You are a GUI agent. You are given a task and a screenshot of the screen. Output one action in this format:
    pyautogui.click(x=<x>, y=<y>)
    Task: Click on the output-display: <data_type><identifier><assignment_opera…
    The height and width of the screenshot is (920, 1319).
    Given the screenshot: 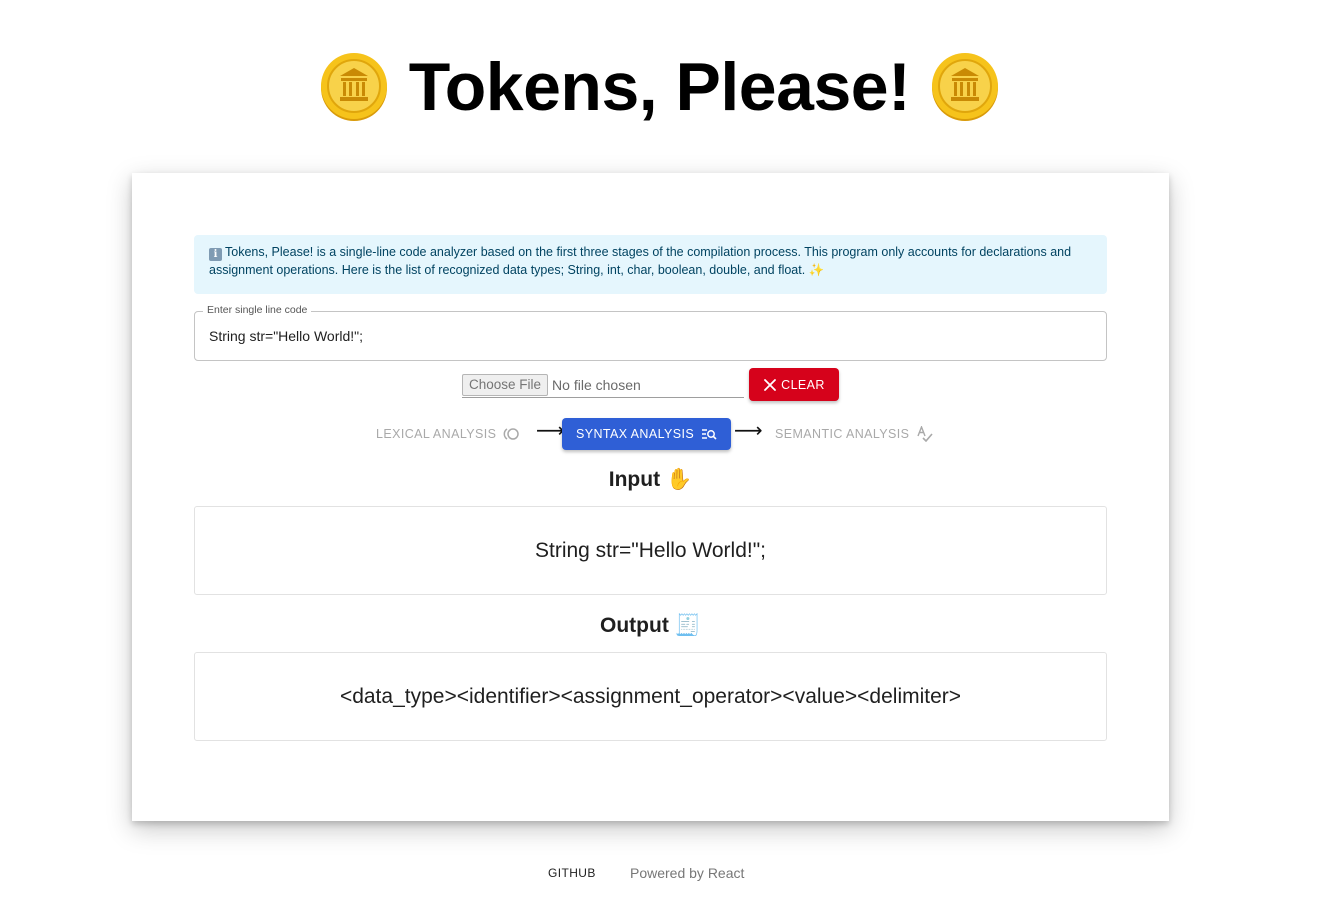 What is the action you would take?
    pyautogui.click(x=650, y=696)
    